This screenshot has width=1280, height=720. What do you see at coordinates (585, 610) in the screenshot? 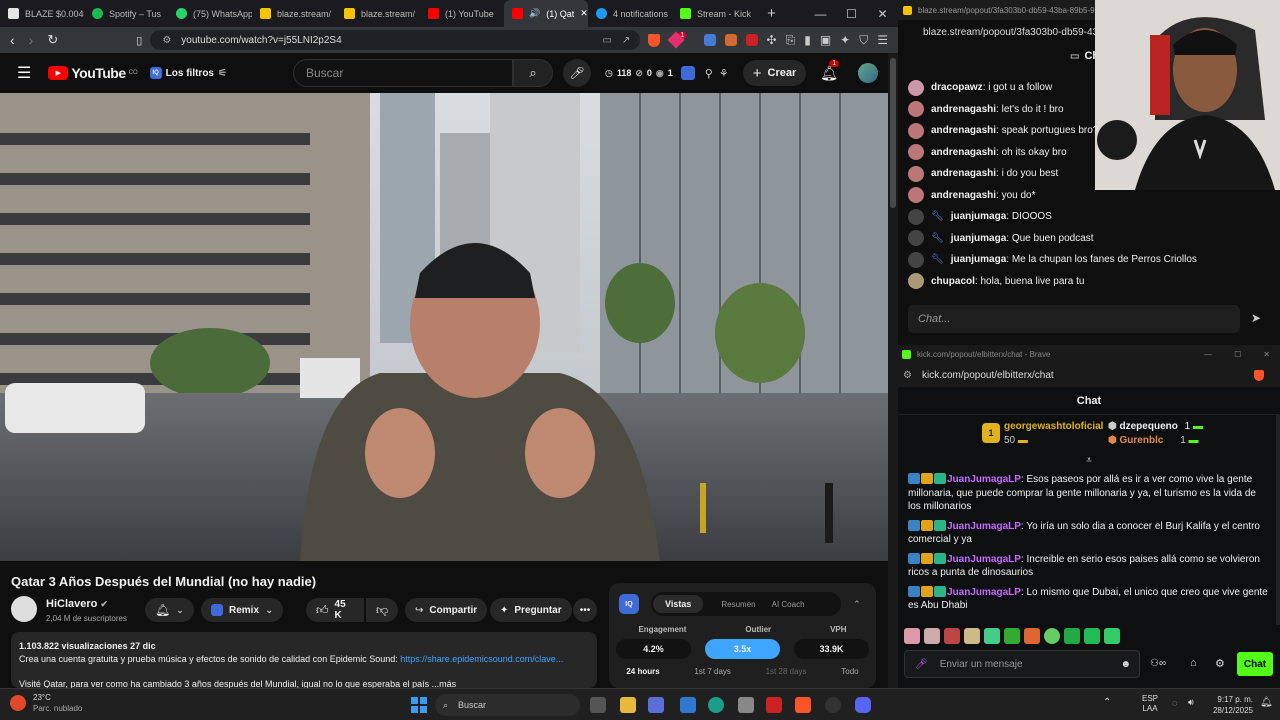
I see `more-actions-button: •••` at bounding box center [585, 610].